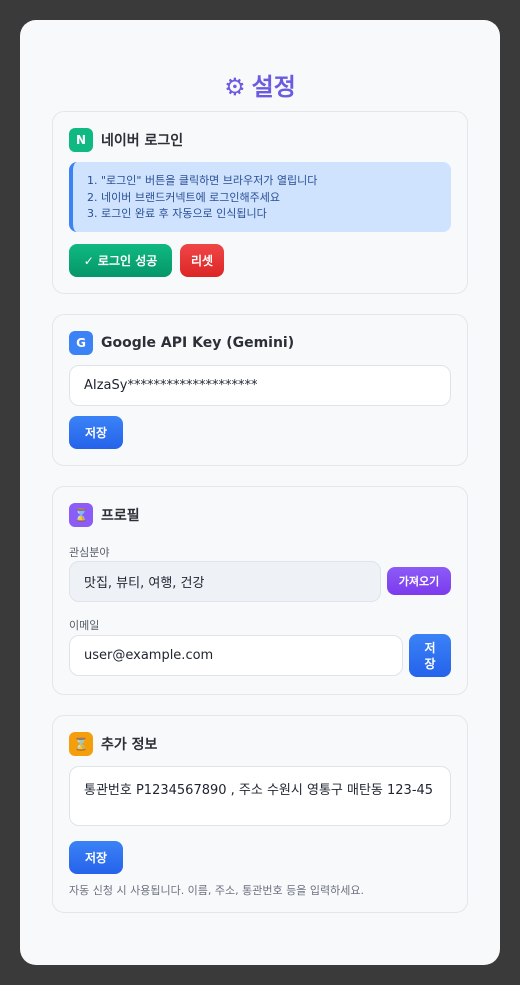 This screenshot has width=520, height=985. I want to click on profile-card-header: ⌛ 프로필, so click(104, 515).